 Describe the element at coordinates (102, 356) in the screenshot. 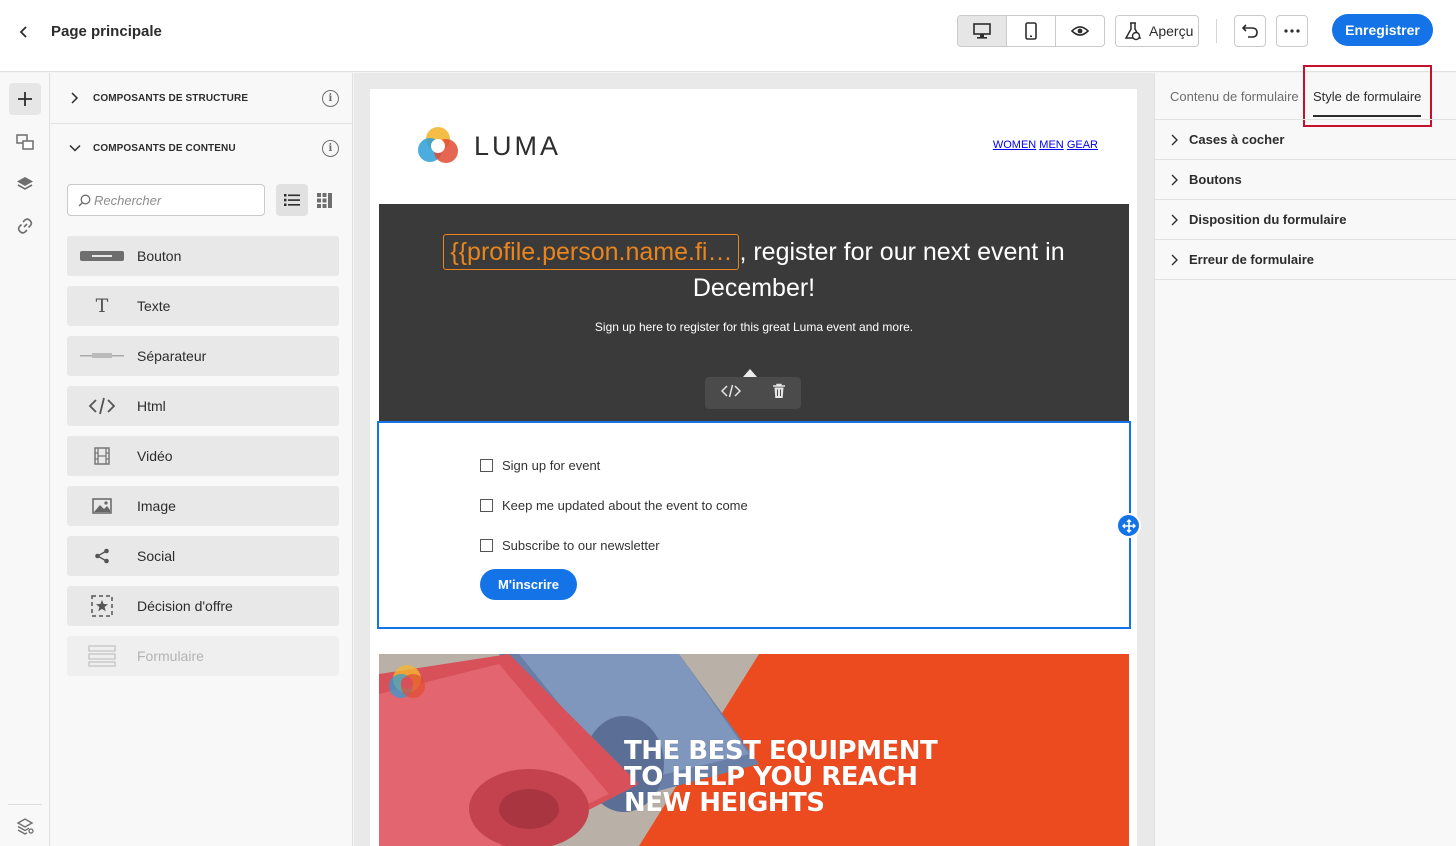

I see `divider-icon` at that location.